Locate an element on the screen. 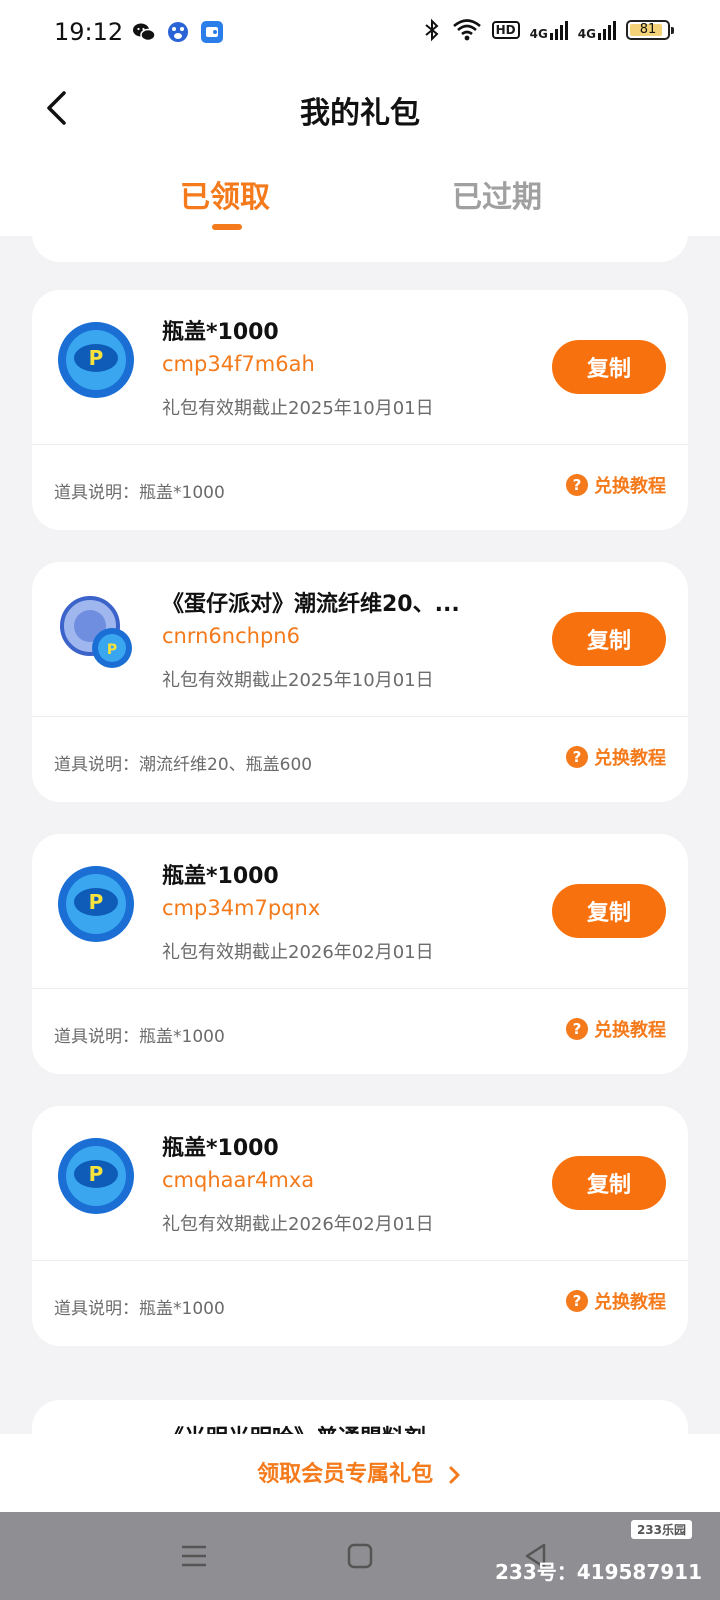 The height and width of the screenshot is (1600, 720). signal-2: 4G is located at coordinates (597, 30).